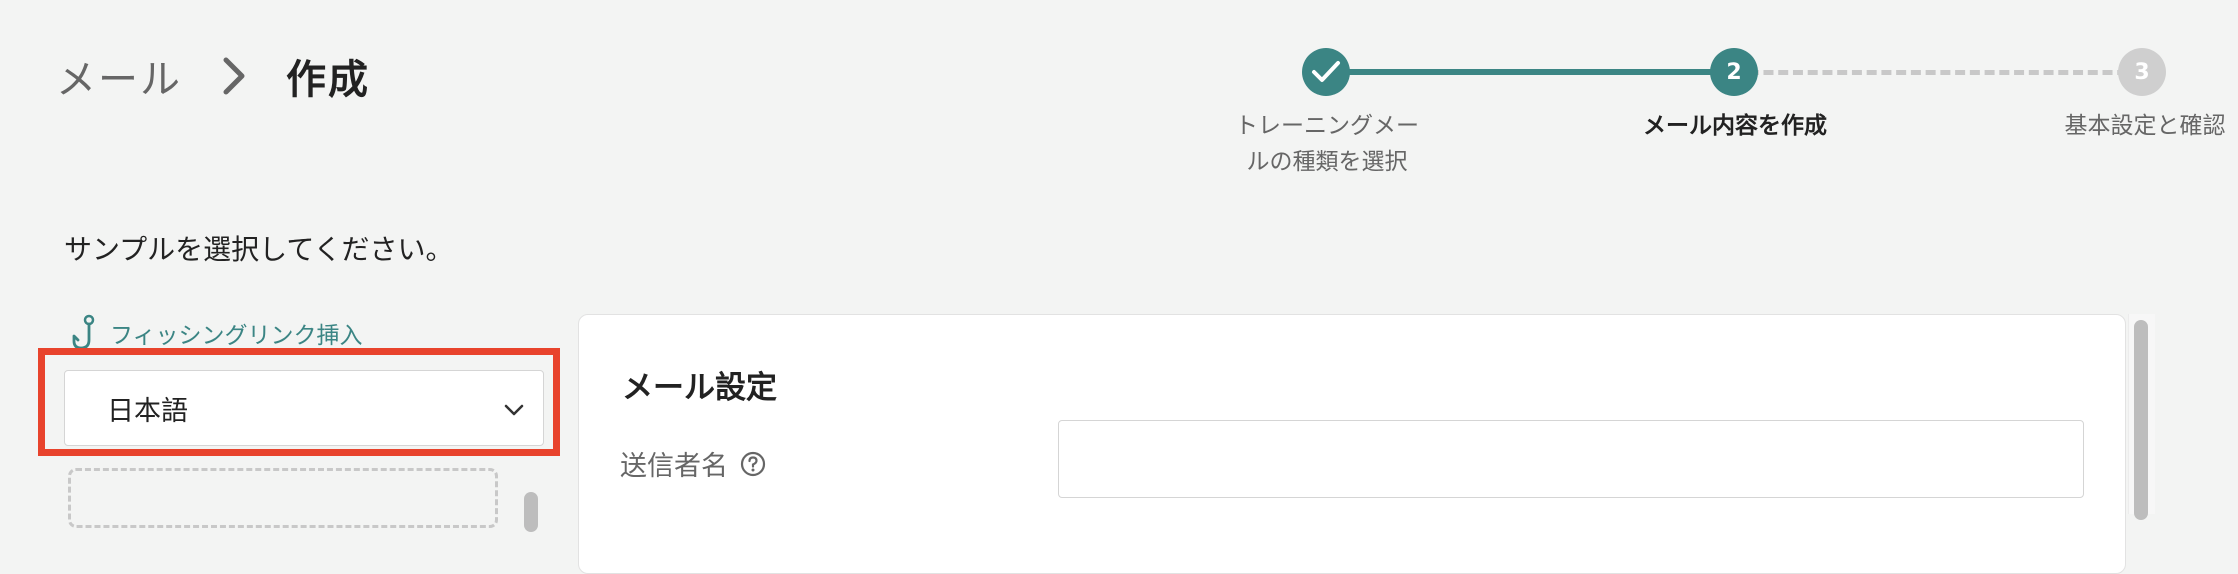 This screenshot has height=574, width=2238. What do you see at coordinates (234, 76) in the screenshot?
I see `chevron-right-icon` at bounding box center [234, 76].